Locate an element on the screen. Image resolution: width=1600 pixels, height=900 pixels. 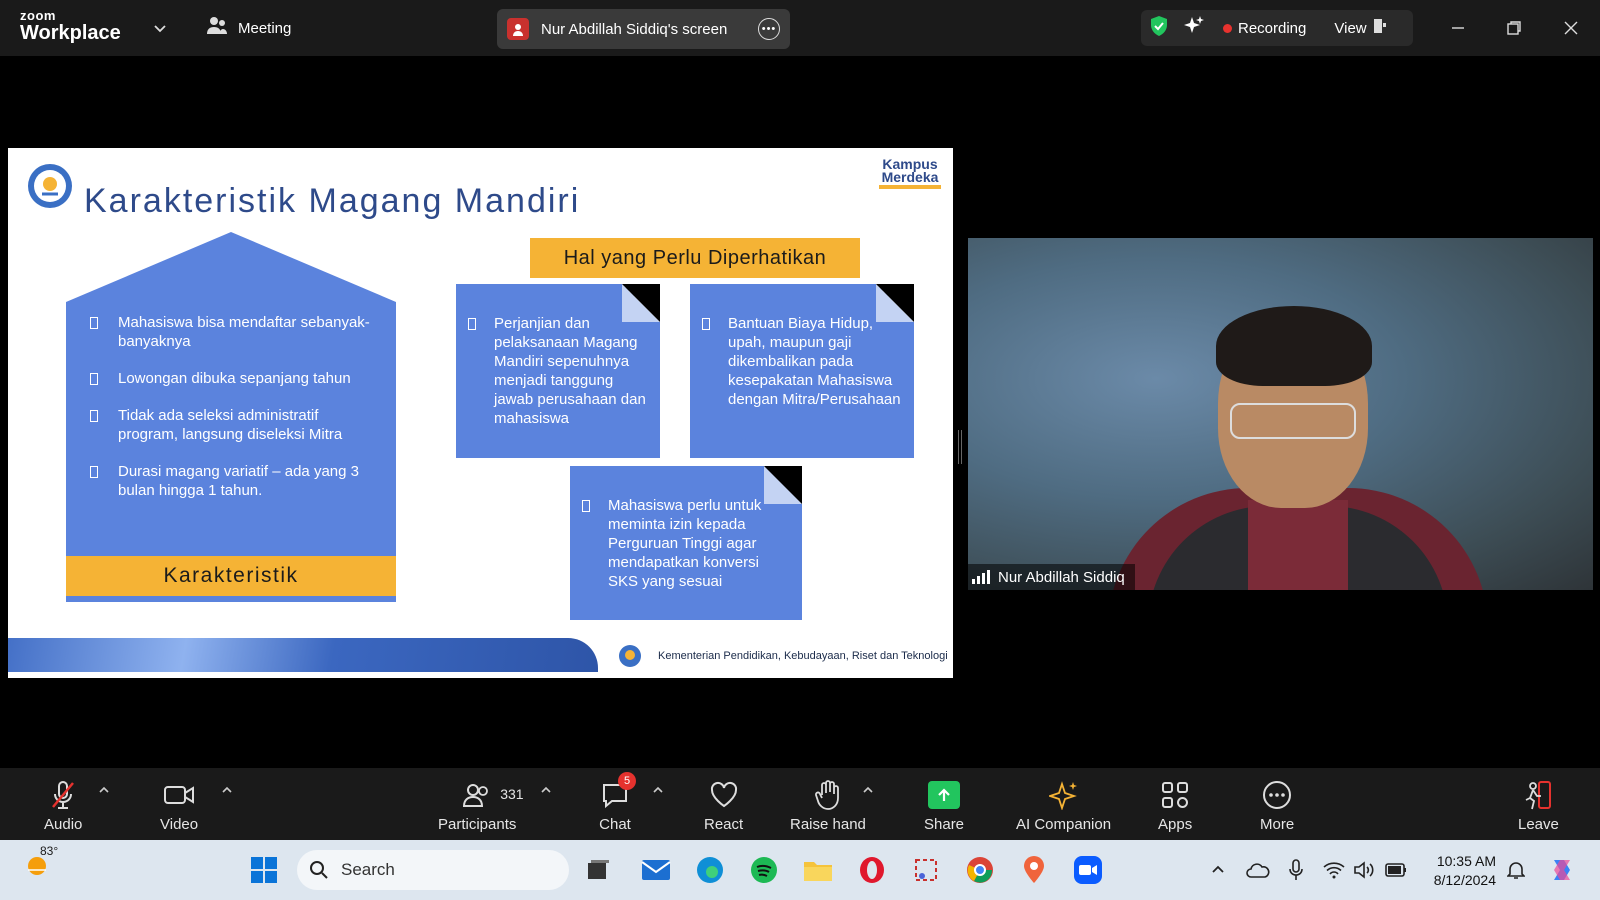
opera-browser-icon is located at coordinates (872, 870).